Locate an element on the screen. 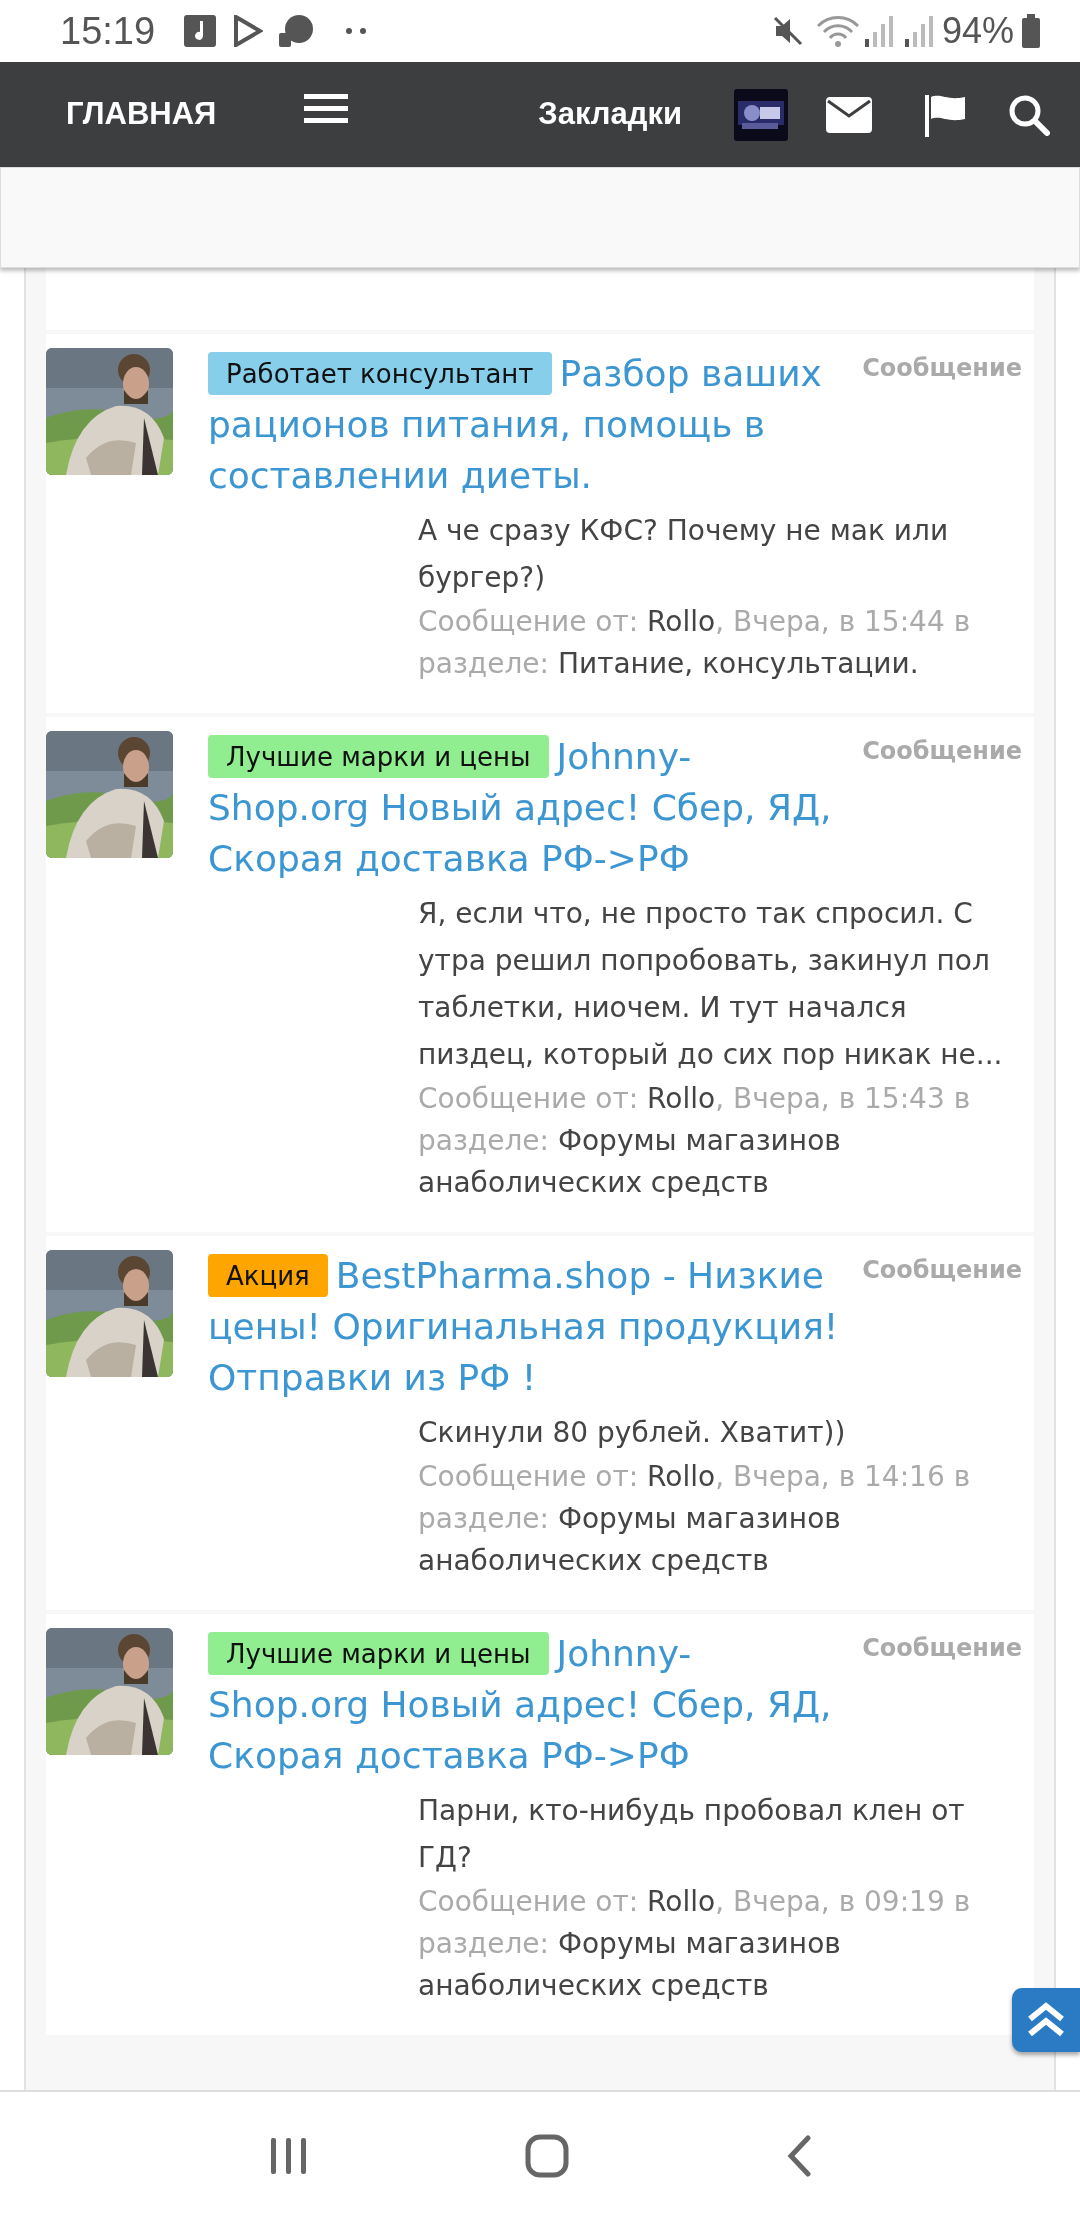  thread-prefix-tag: Работает консультант is located at coordinates (380, 373).